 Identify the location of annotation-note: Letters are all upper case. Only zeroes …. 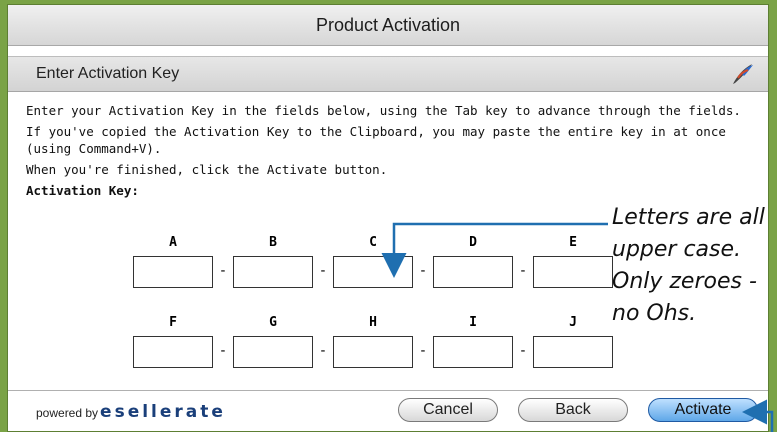
(688, 265).